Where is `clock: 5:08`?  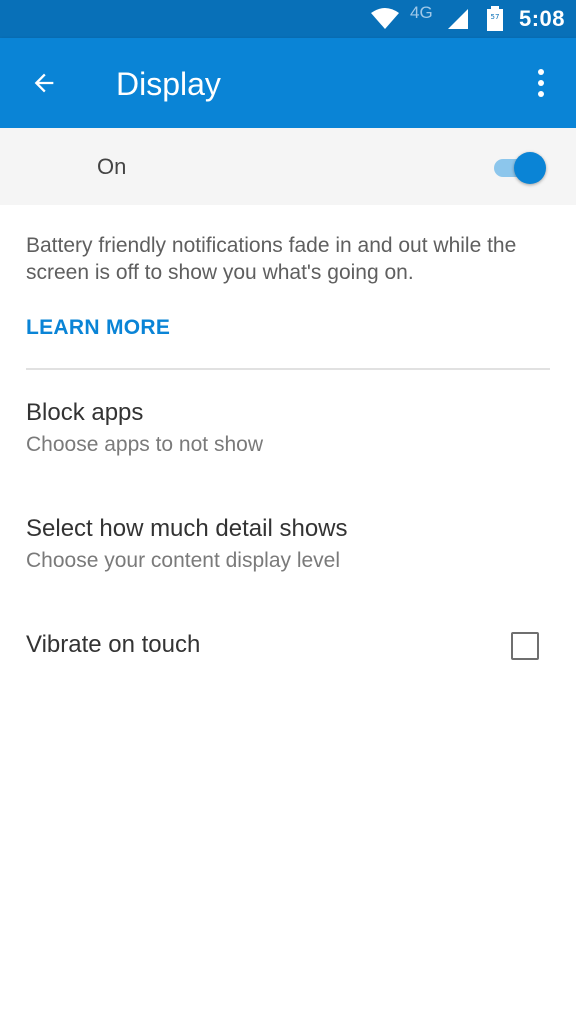 clock: 5:08 is located at coordinates (542, 18).